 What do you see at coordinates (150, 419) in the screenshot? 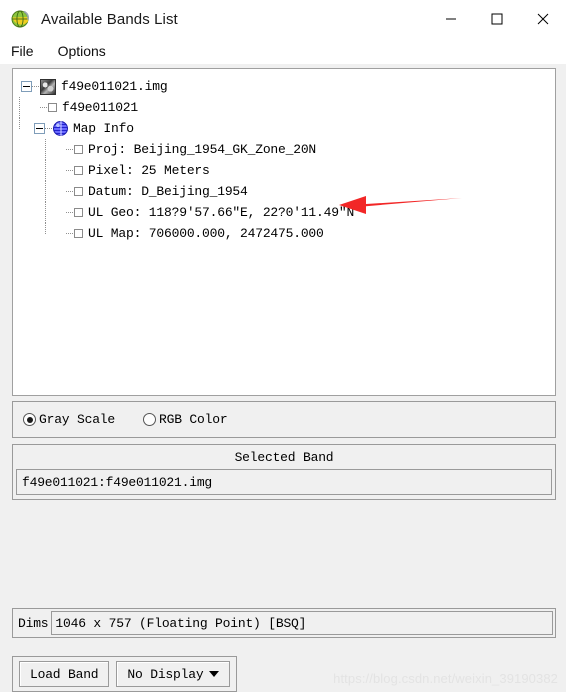
I see `radio-unselected-icon` at bounding box center [150, 419].